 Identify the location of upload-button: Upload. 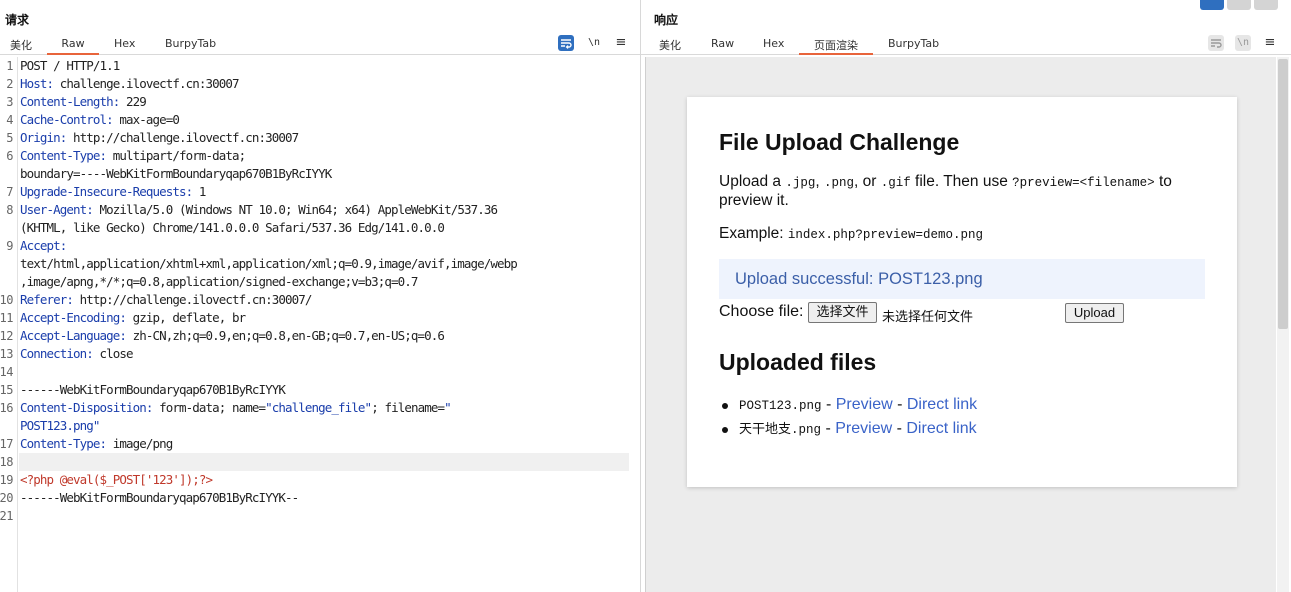
(1094, 313).